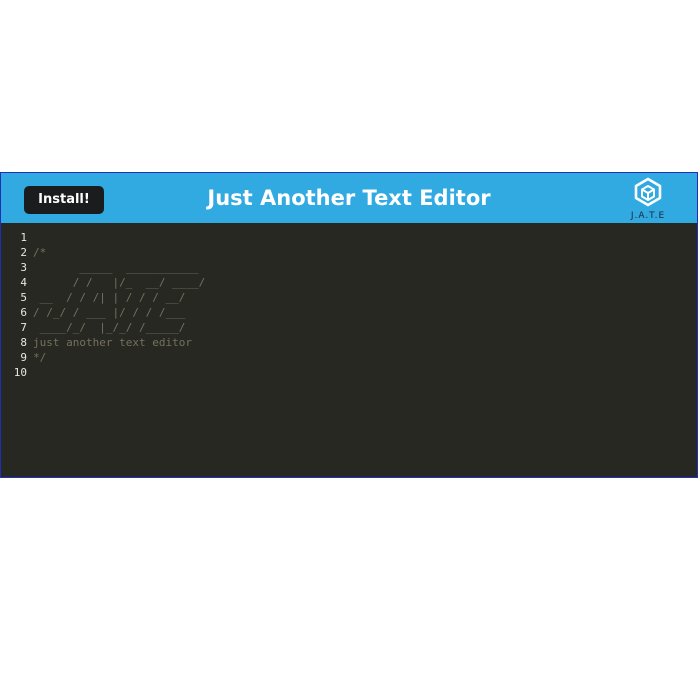 The width and height of the screenshot is (698, 698). What do you see at coordinates (20, 372) in the screenshot?
I see `line-number: 10` at bounding box center [20, 372].